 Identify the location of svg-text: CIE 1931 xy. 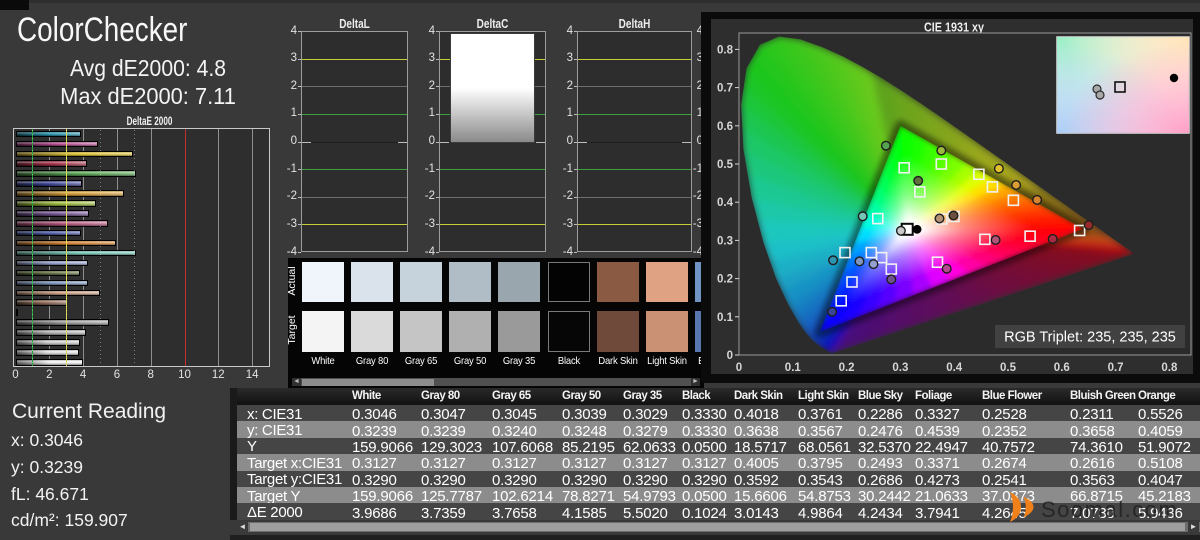
(954, 28).